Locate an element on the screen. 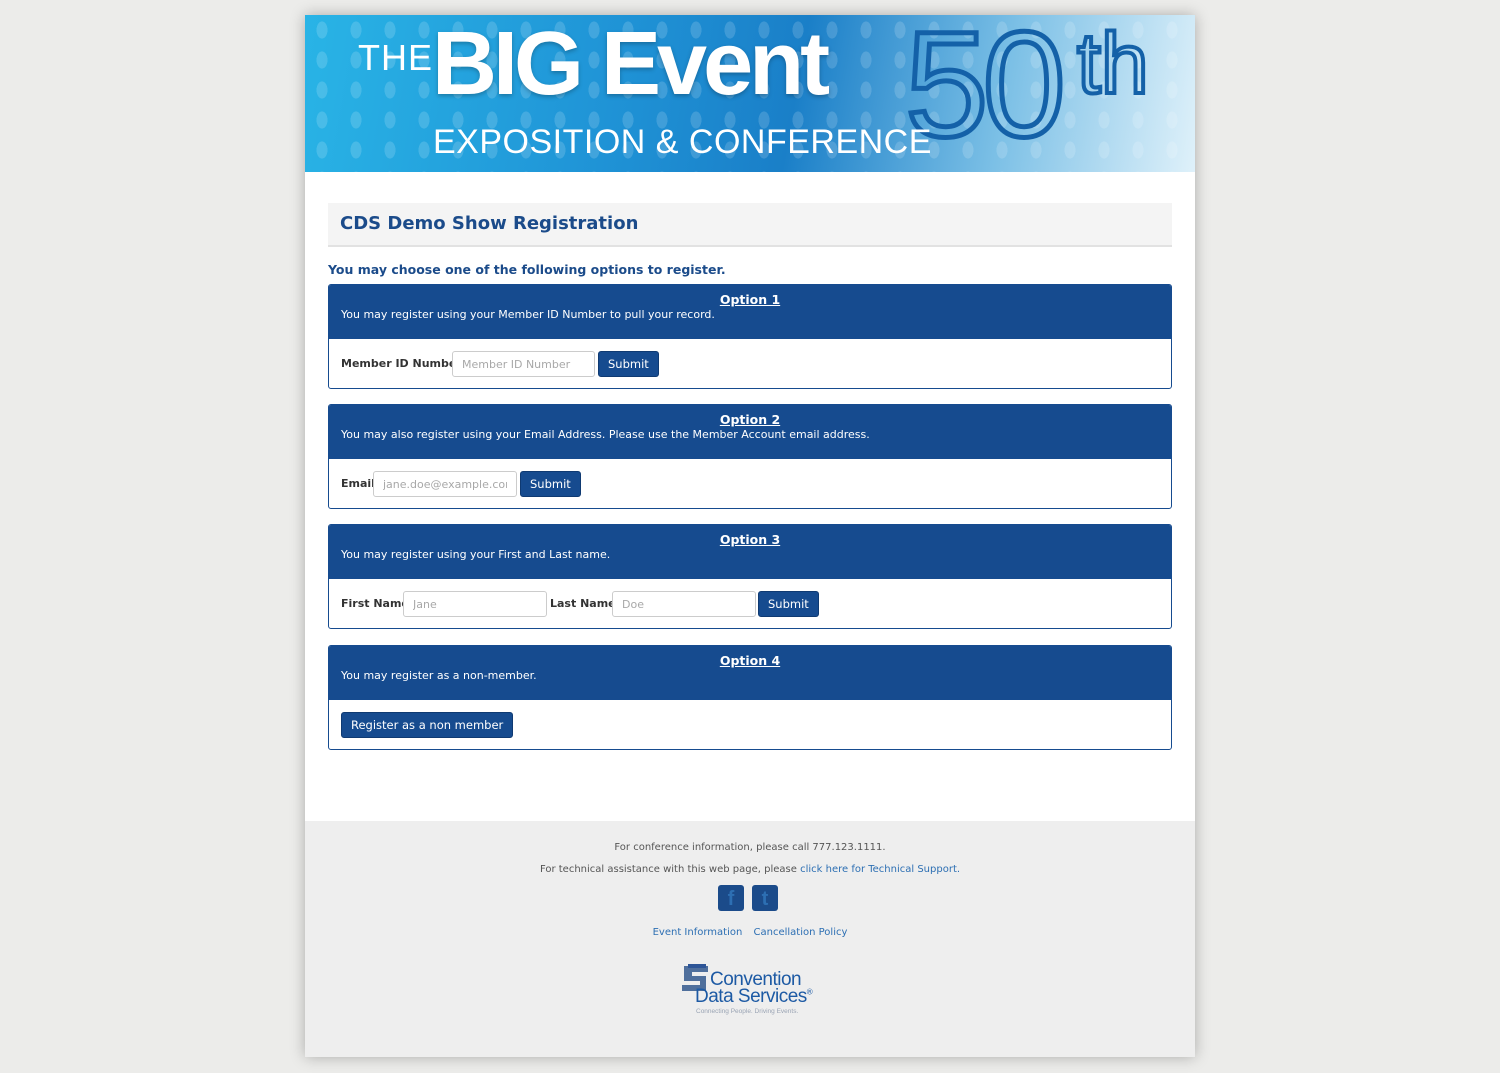 Image resolution: width=1500 pixels, height=1073 pixels. footer-links: Event Information Cancellation Policy is located at coordinates (750, 932).